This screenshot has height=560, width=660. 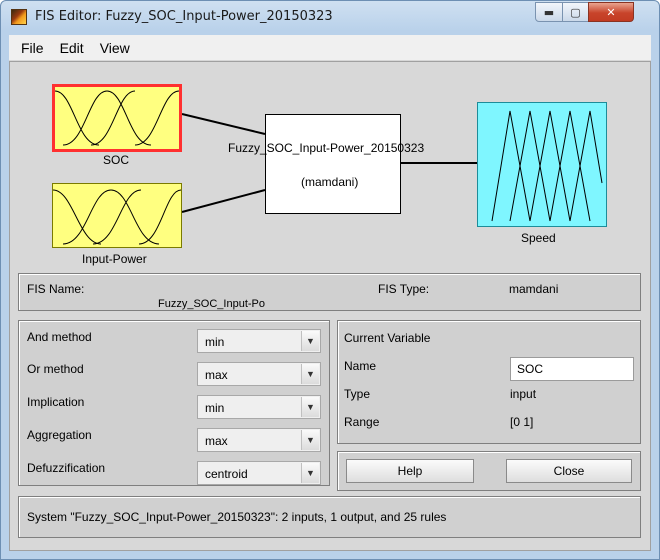 I want to click on implication-label: Implication, so click(x=56, y=402).